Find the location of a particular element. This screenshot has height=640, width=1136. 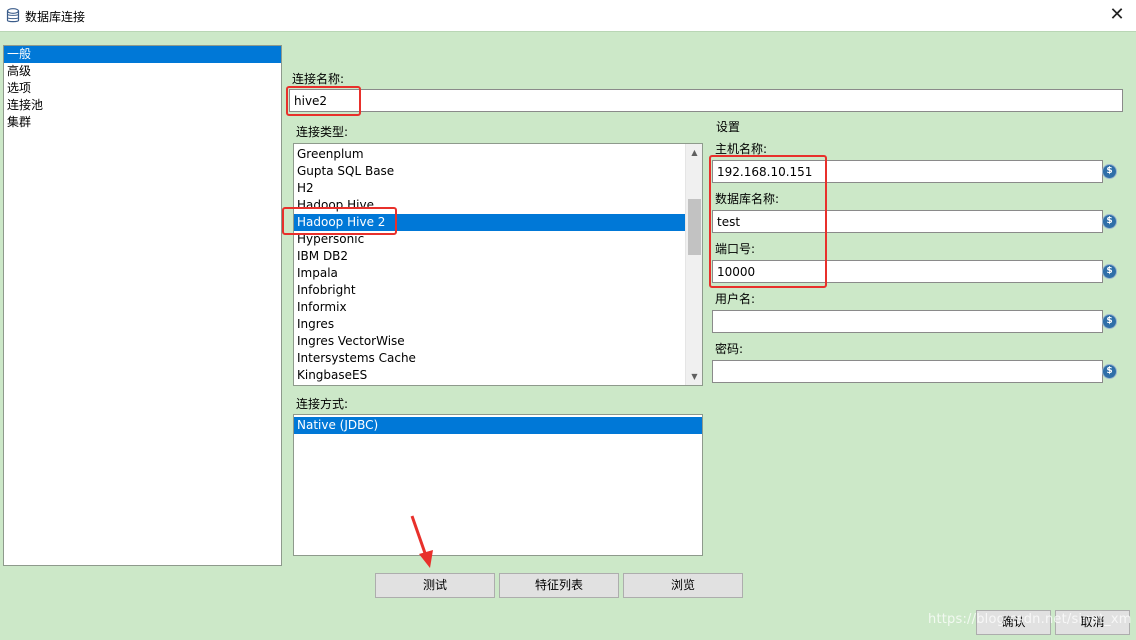

list-item: Intersystems Cache is located at coordinates (498, 358).